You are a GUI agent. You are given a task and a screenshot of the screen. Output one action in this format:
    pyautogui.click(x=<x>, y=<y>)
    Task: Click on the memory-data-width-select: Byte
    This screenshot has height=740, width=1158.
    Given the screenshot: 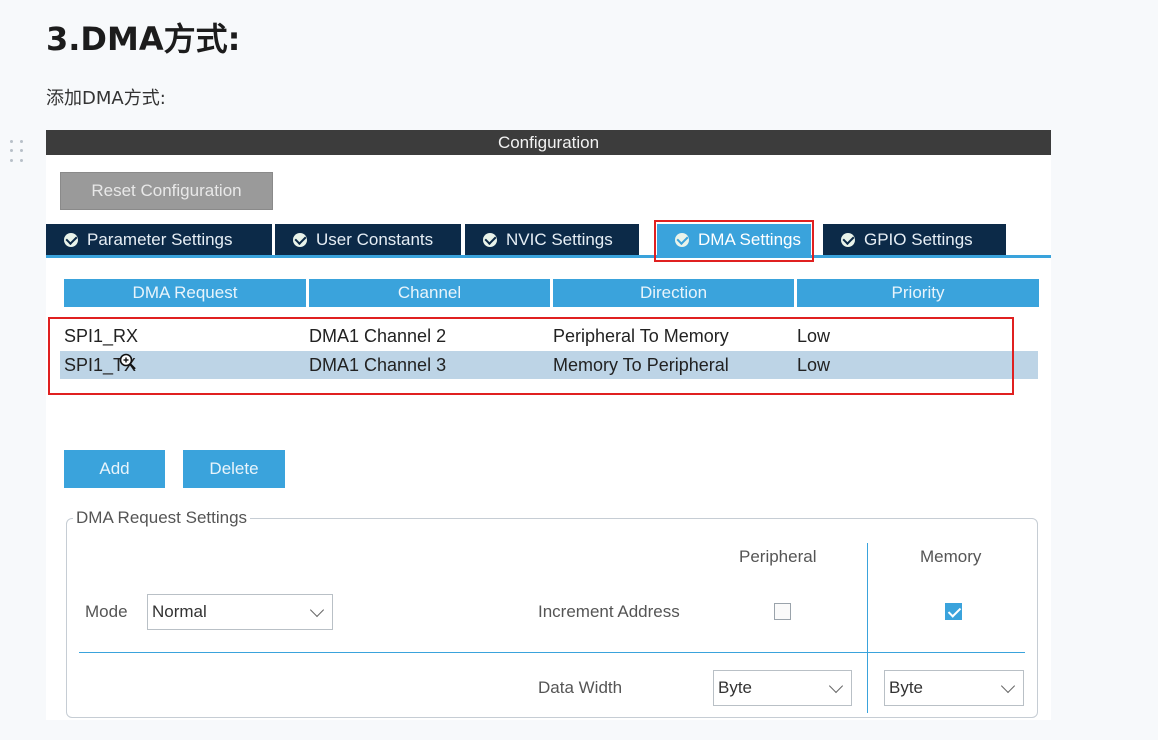 What is the action you would take?
    pyautogui.click(x=954, y=688)
    